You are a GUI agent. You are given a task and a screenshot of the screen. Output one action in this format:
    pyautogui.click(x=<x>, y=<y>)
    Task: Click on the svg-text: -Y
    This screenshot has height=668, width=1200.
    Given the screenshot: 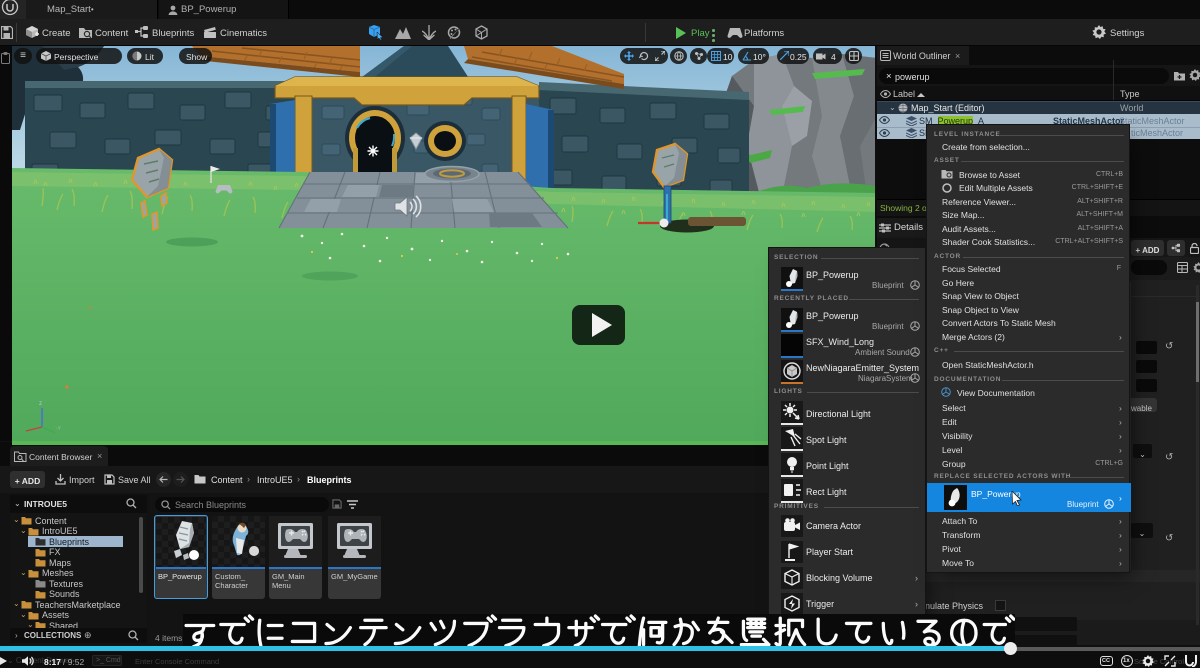 What is the action you would take?
    pyautogui.click(x=59, y=429)
    